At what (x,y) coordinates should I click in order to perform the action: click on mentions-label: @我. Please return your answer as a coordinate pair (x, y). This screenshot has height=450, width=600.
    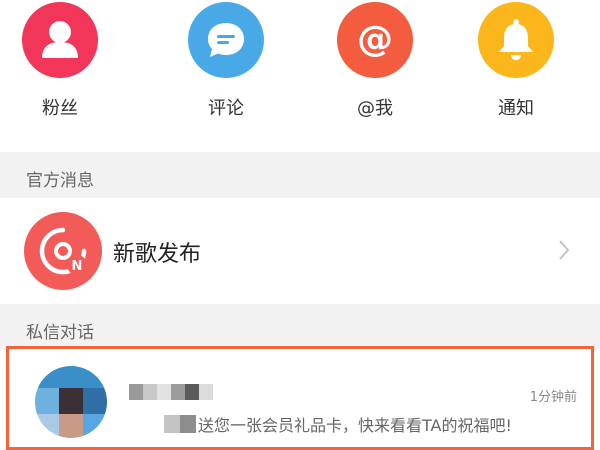
    Looking at the image, I should click on (375, 108).